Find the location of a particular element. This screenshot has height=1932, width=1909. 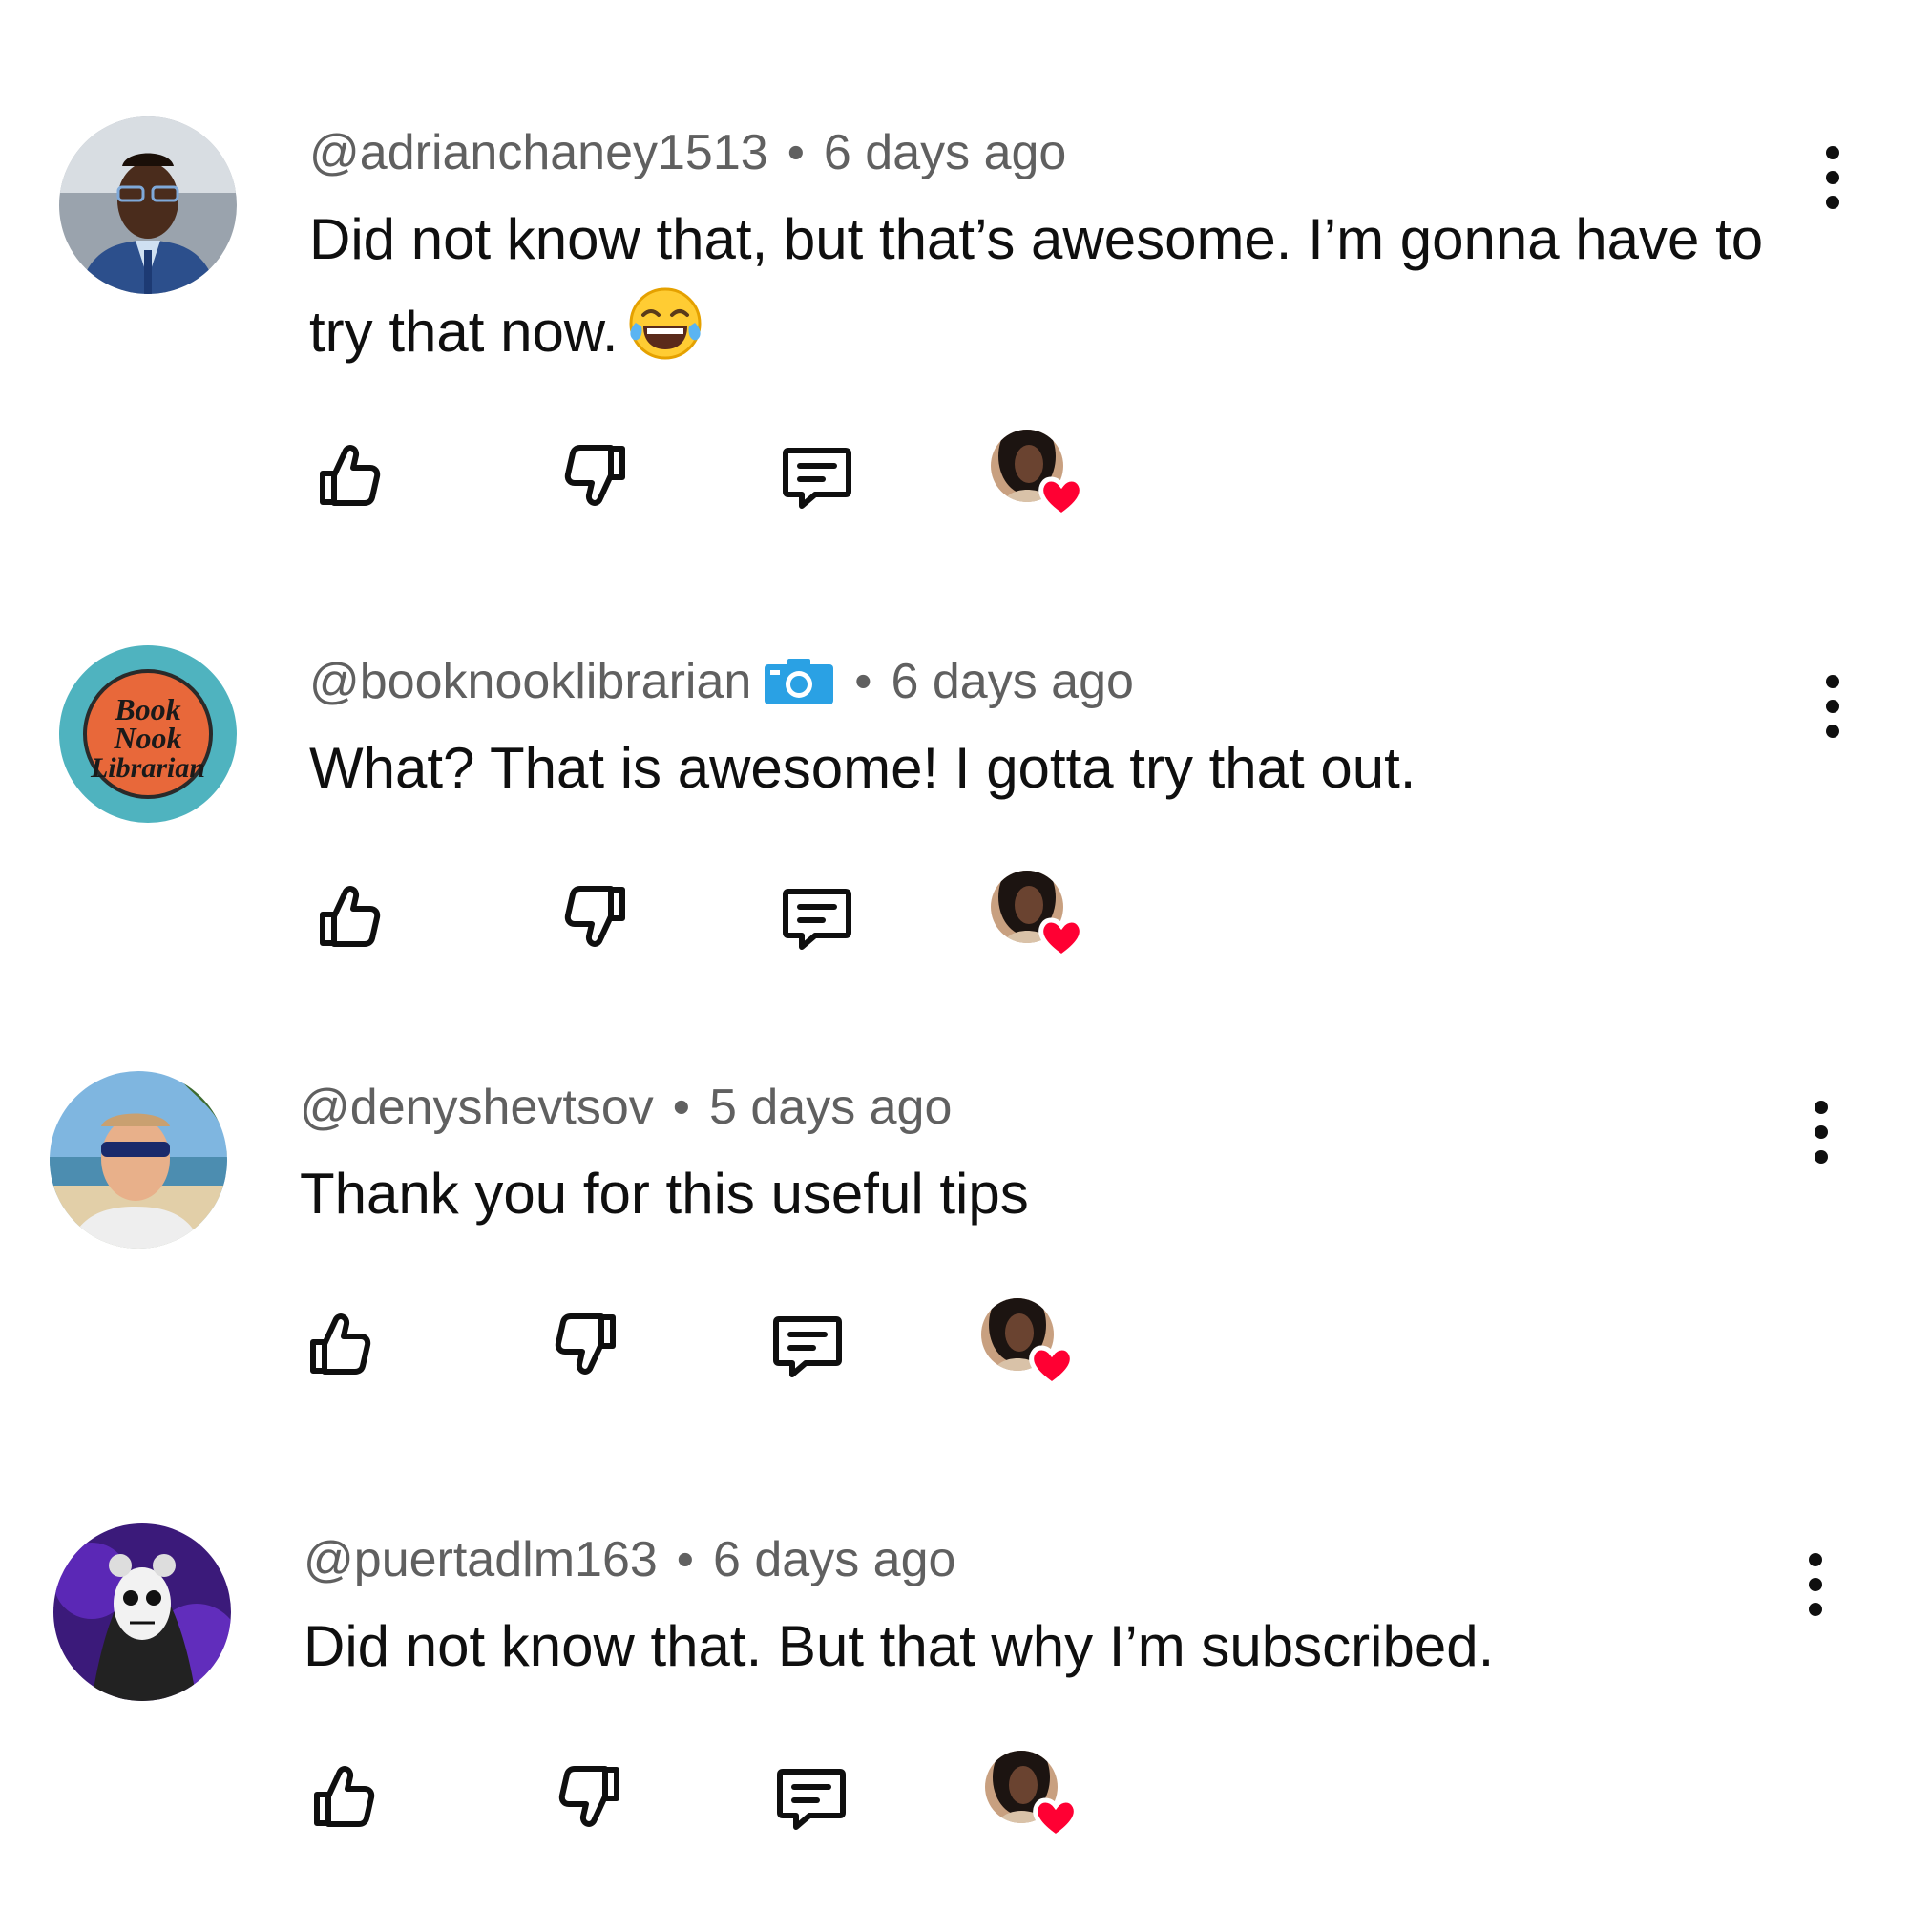

comment-author: @booknooklibrarian is located at coordinates (530, 681).